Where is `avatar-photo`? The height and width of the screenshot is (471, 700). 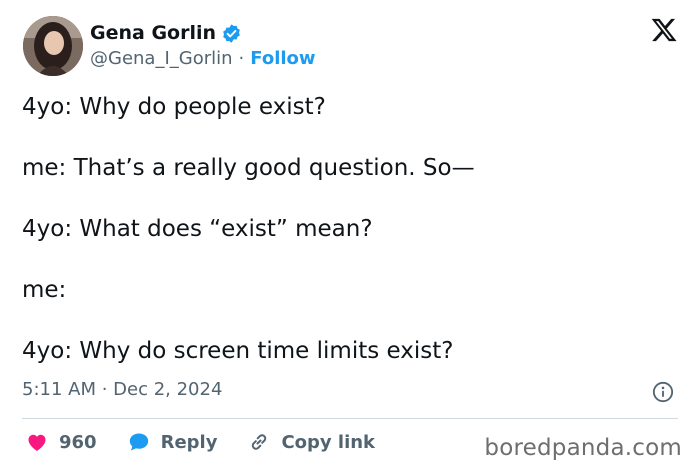 avatar-photo is located at coordinates (53, 46).